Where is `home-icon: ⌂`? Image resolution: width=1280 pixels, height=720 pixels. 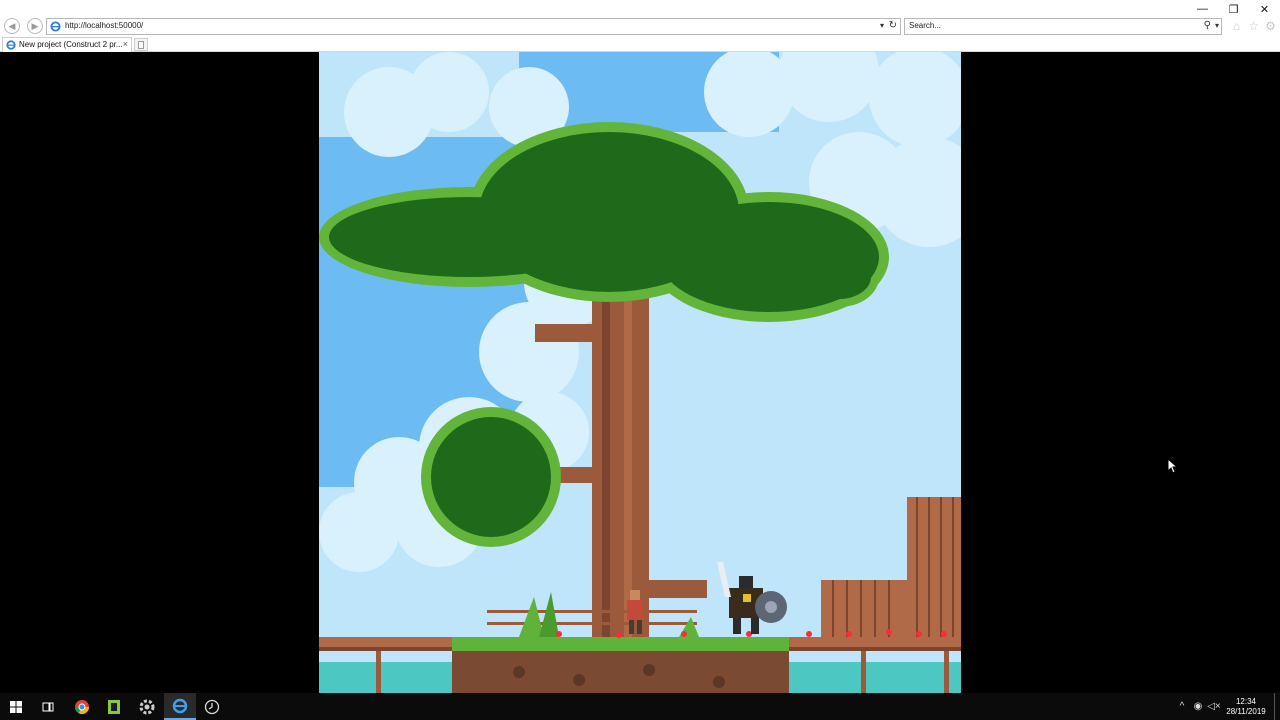
home-icon: ⌂ is located at coordinates (1236, 25).